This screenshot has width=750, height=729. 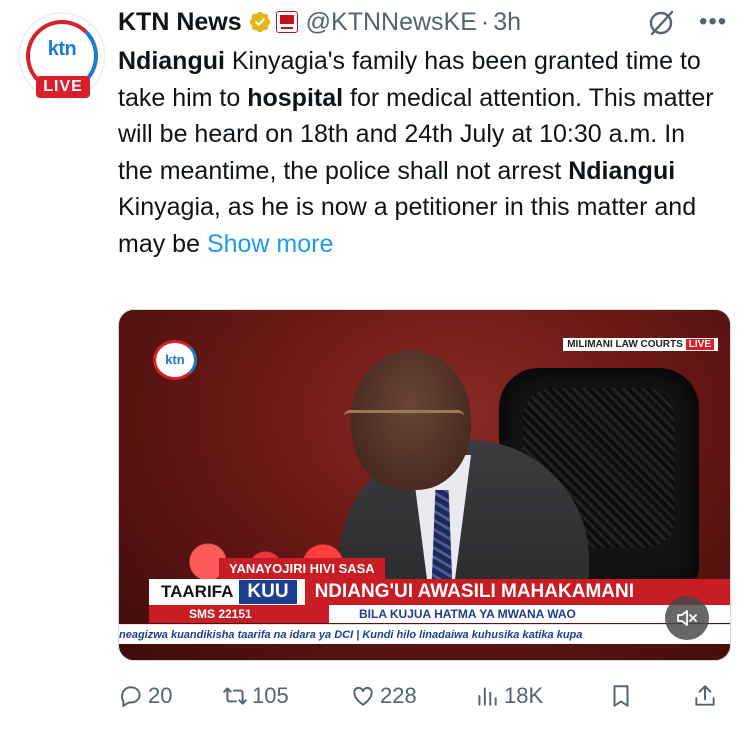 What do you see at coordinates (625, 344) in the screenshot?
I see `location-label: MILIMANI LAW COURTS` at bounding box center [625, 344].